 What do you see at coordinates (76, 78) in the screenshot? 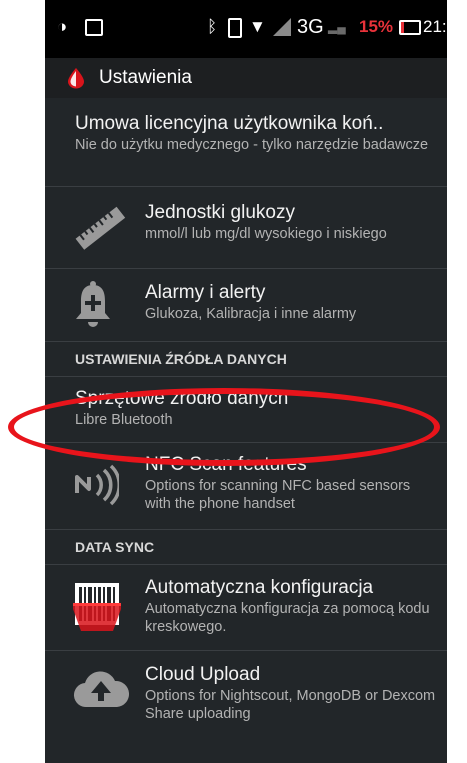
I see `droplet-icon` at bounding box center [76, 78].